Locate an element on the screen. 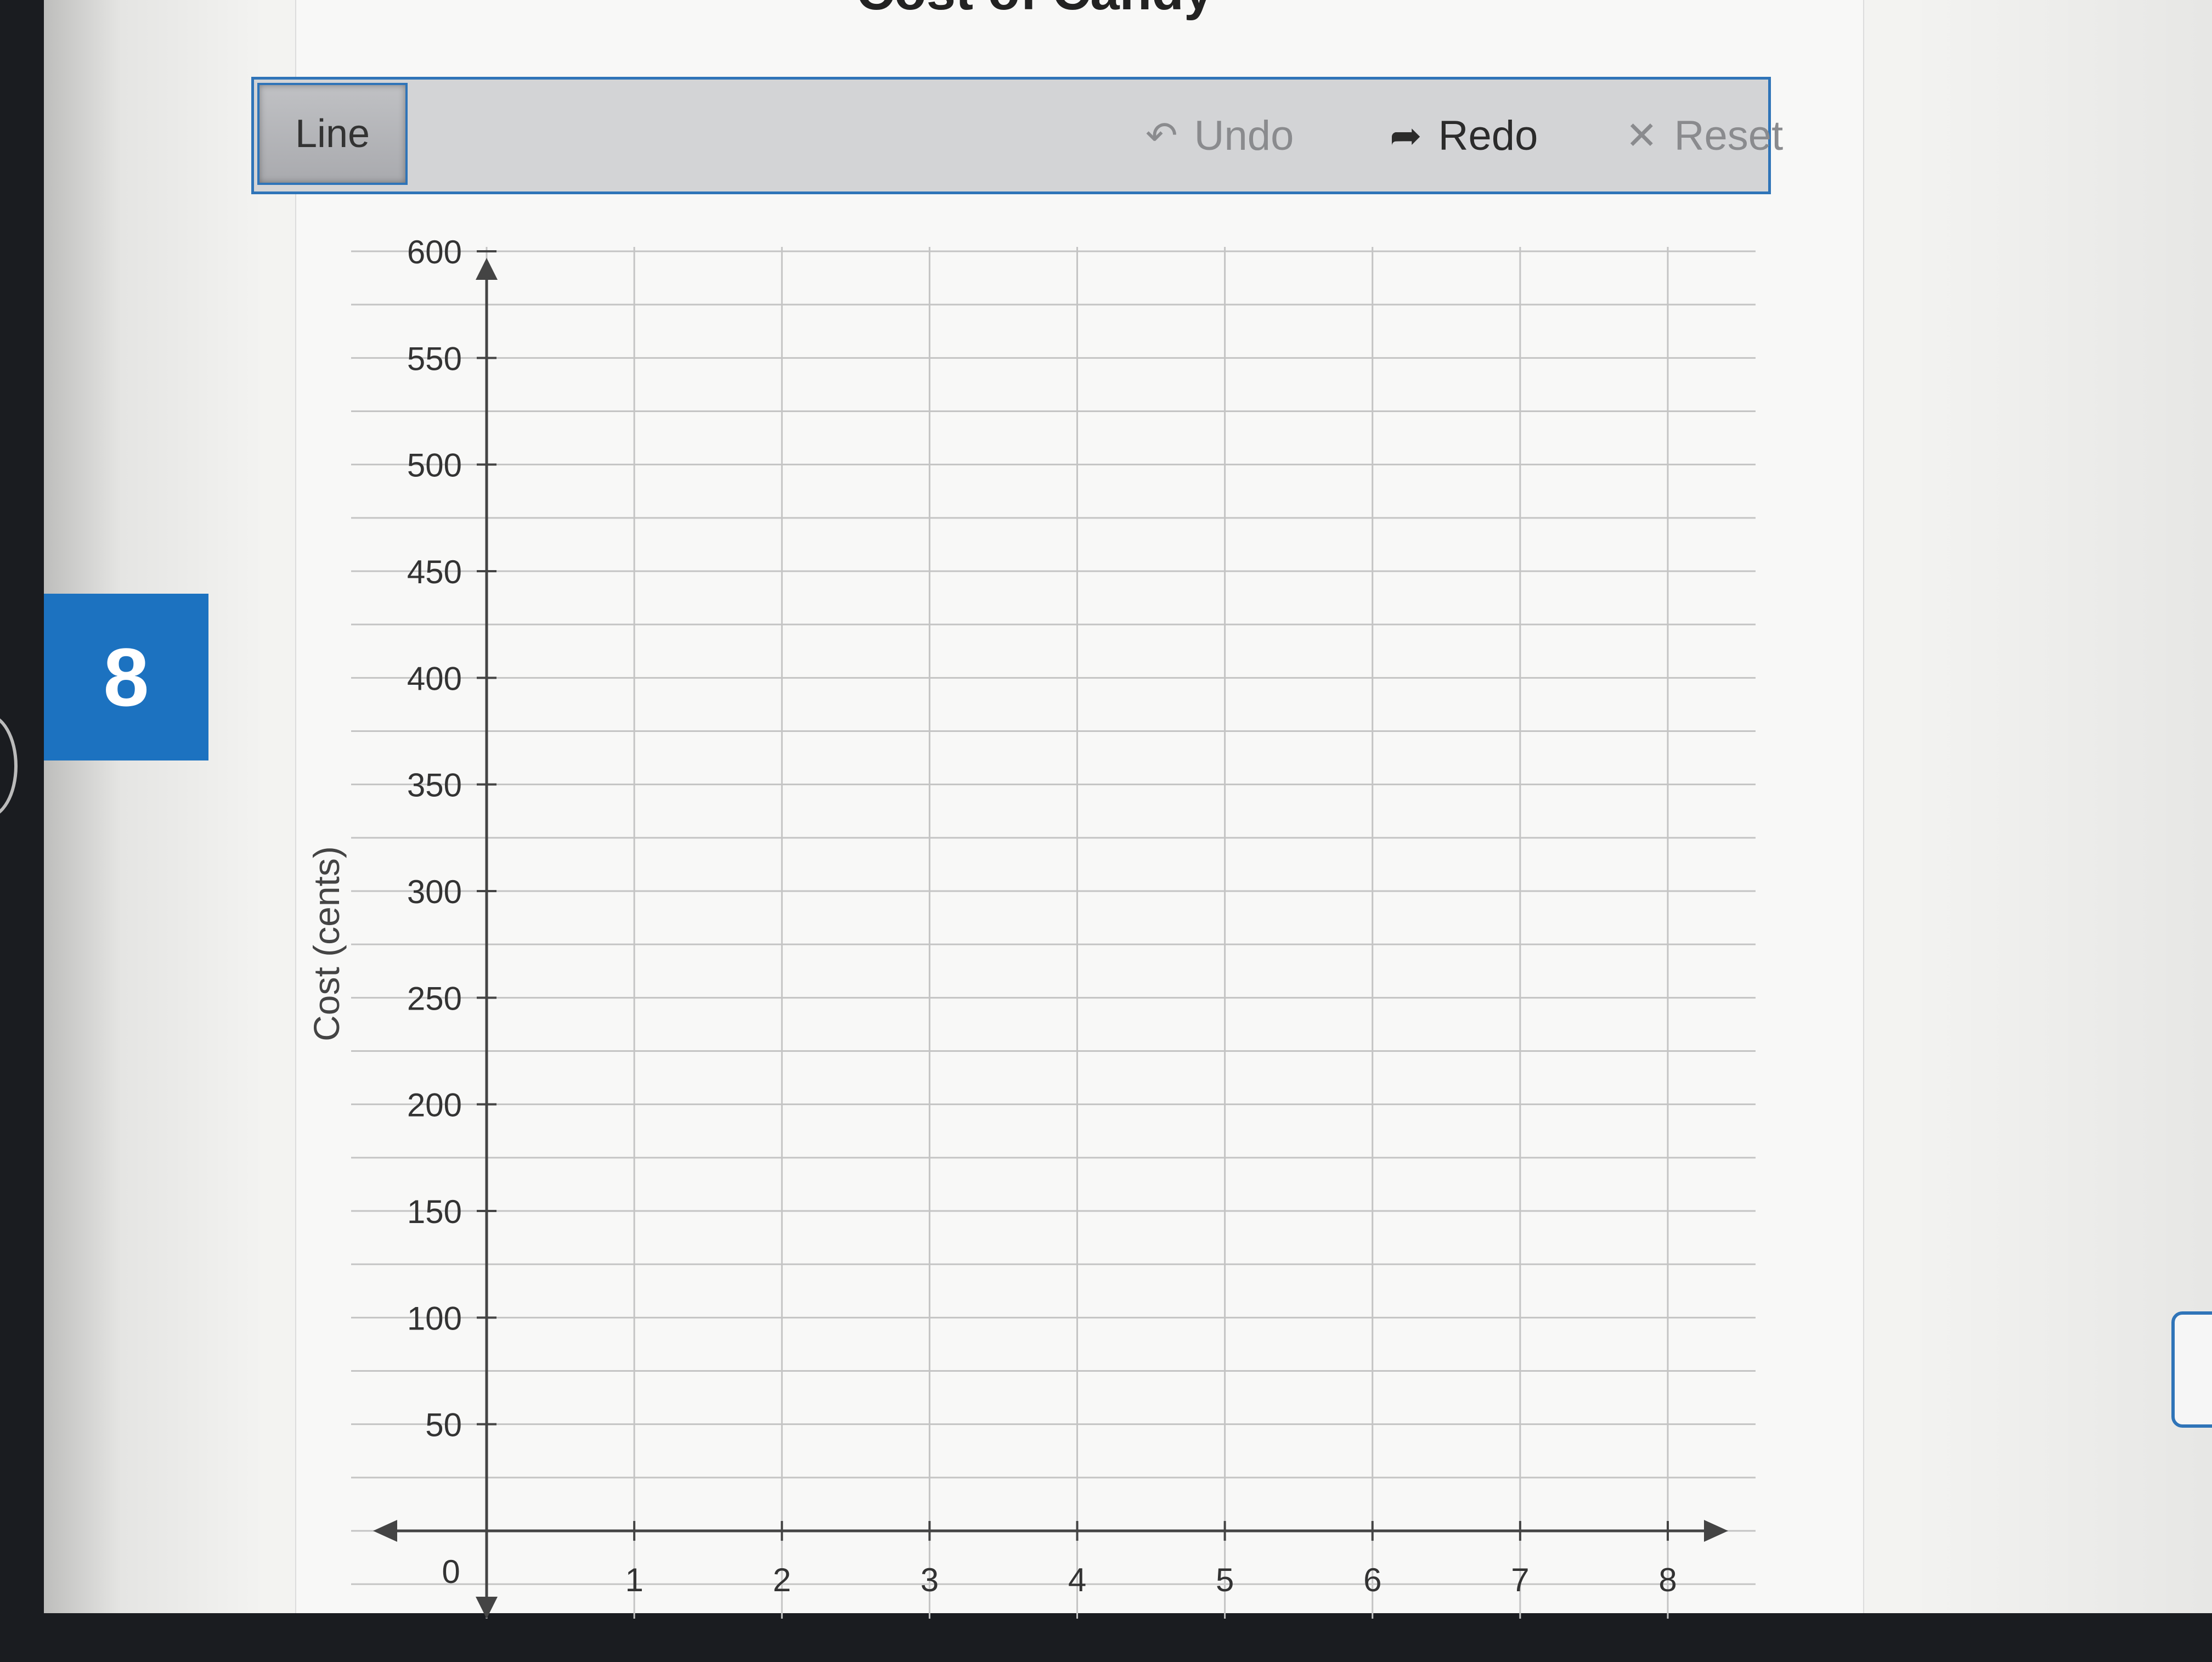  y-tick-label: 150 is located at coordinates (435, 1211).